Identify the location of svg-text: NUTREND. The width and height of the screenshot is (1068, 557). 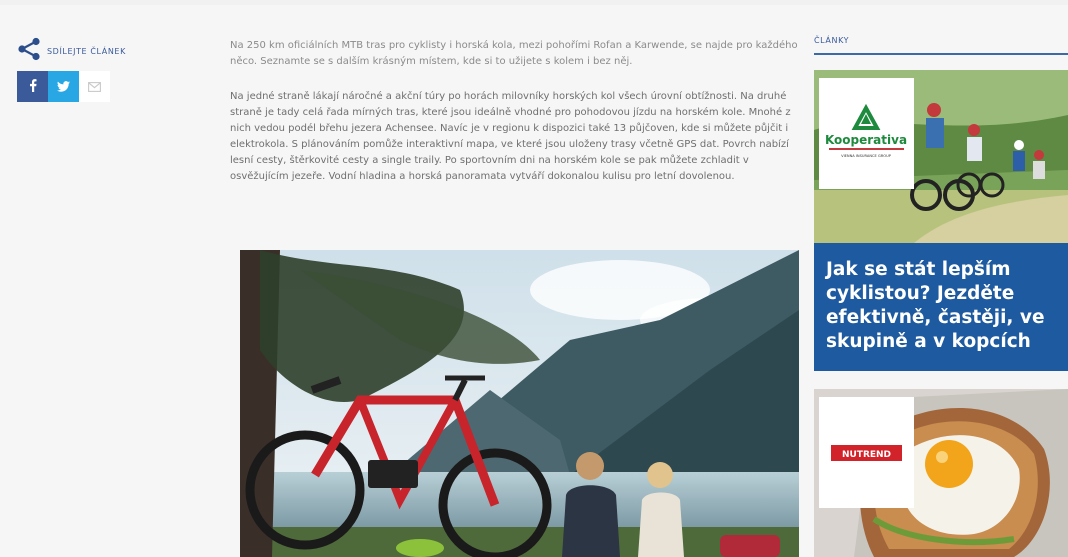
(866, 455).